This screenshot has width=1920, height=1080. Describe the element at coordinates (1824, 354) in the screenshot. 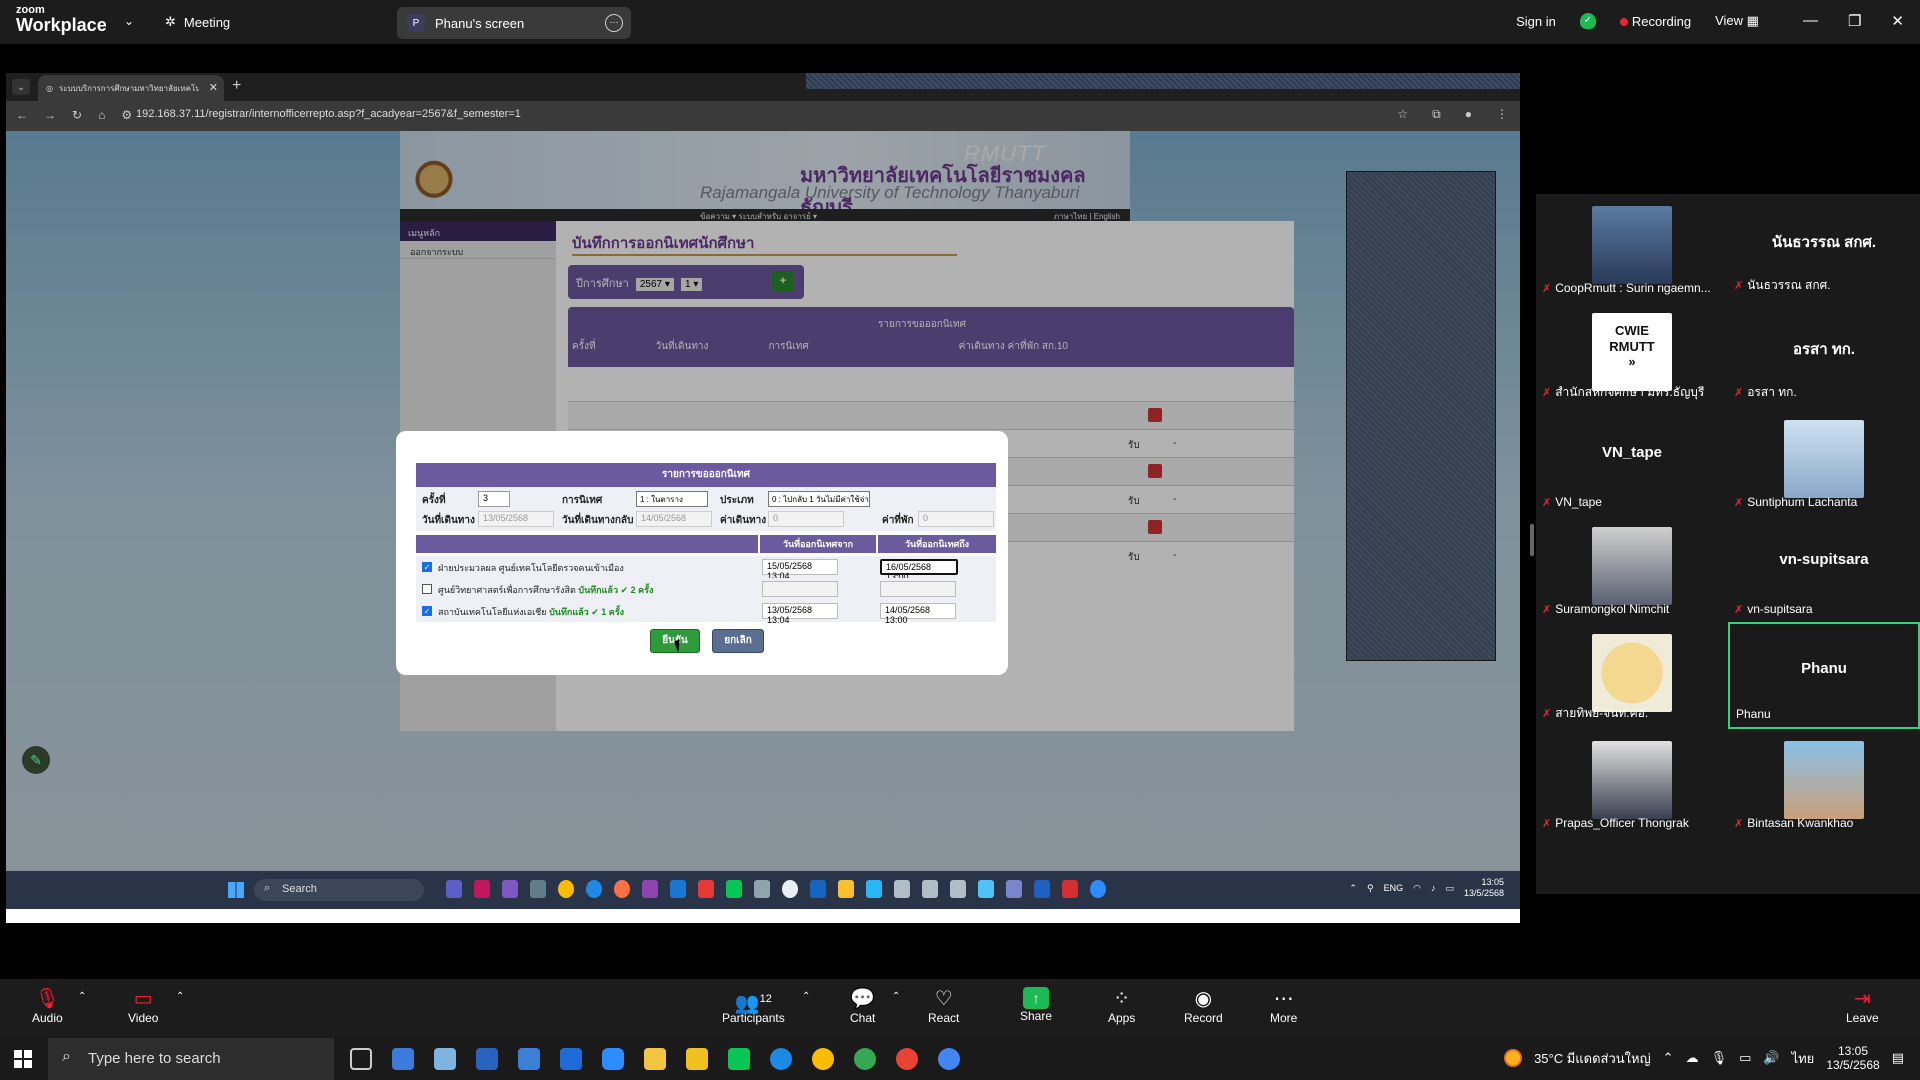

I see `participant-tile: อรสา ทก. ✗ อรสา ทก.` at that location.